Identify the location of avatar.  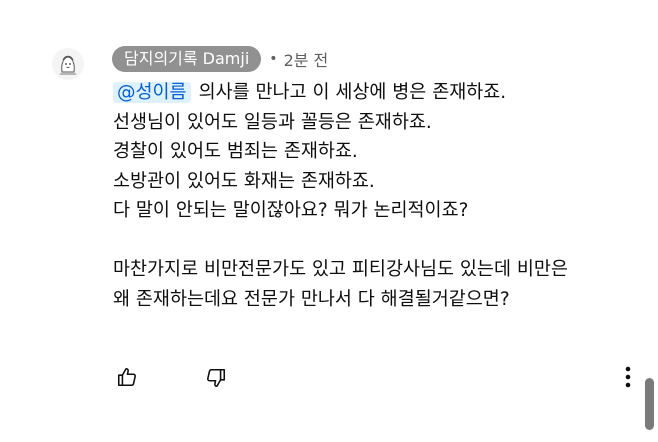
(68, 64).